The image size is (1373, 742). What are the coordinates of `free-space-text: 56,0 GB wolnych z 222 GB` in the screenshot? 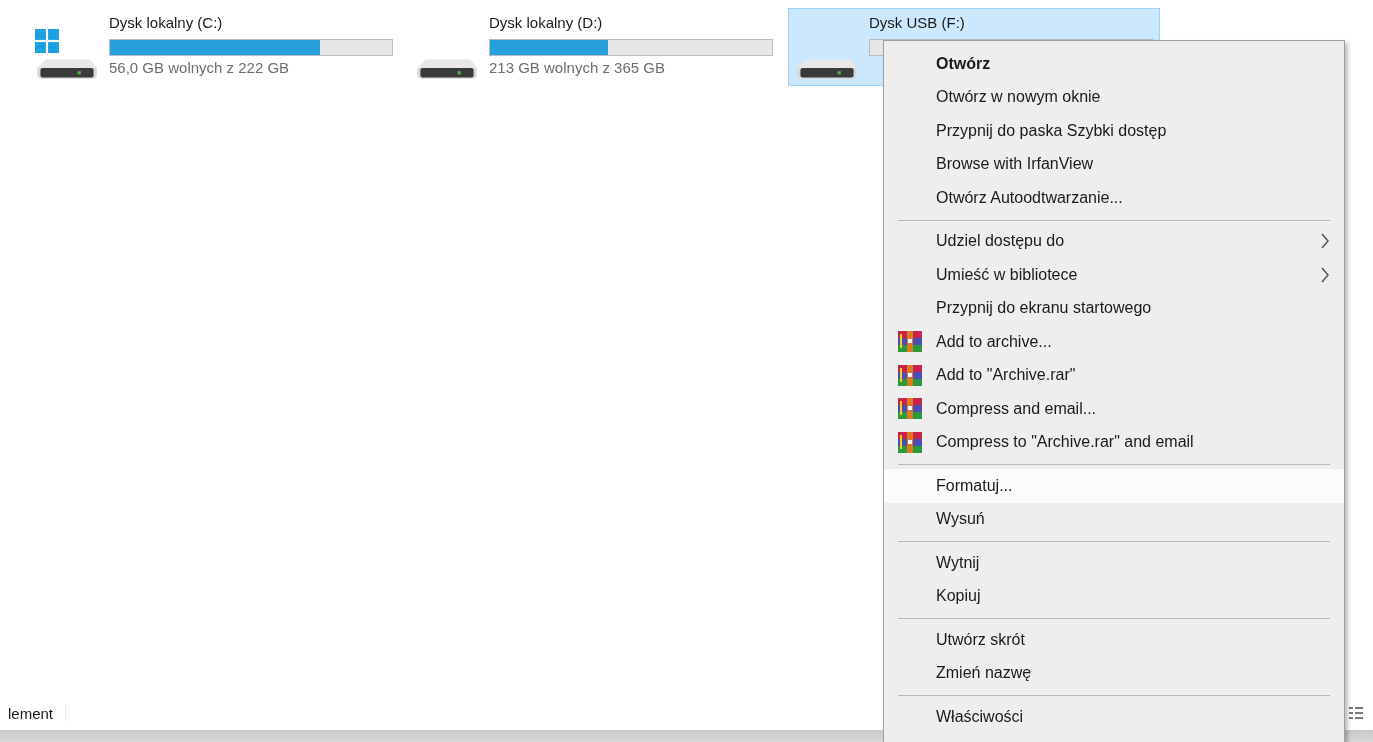 It's located at (200, 68).